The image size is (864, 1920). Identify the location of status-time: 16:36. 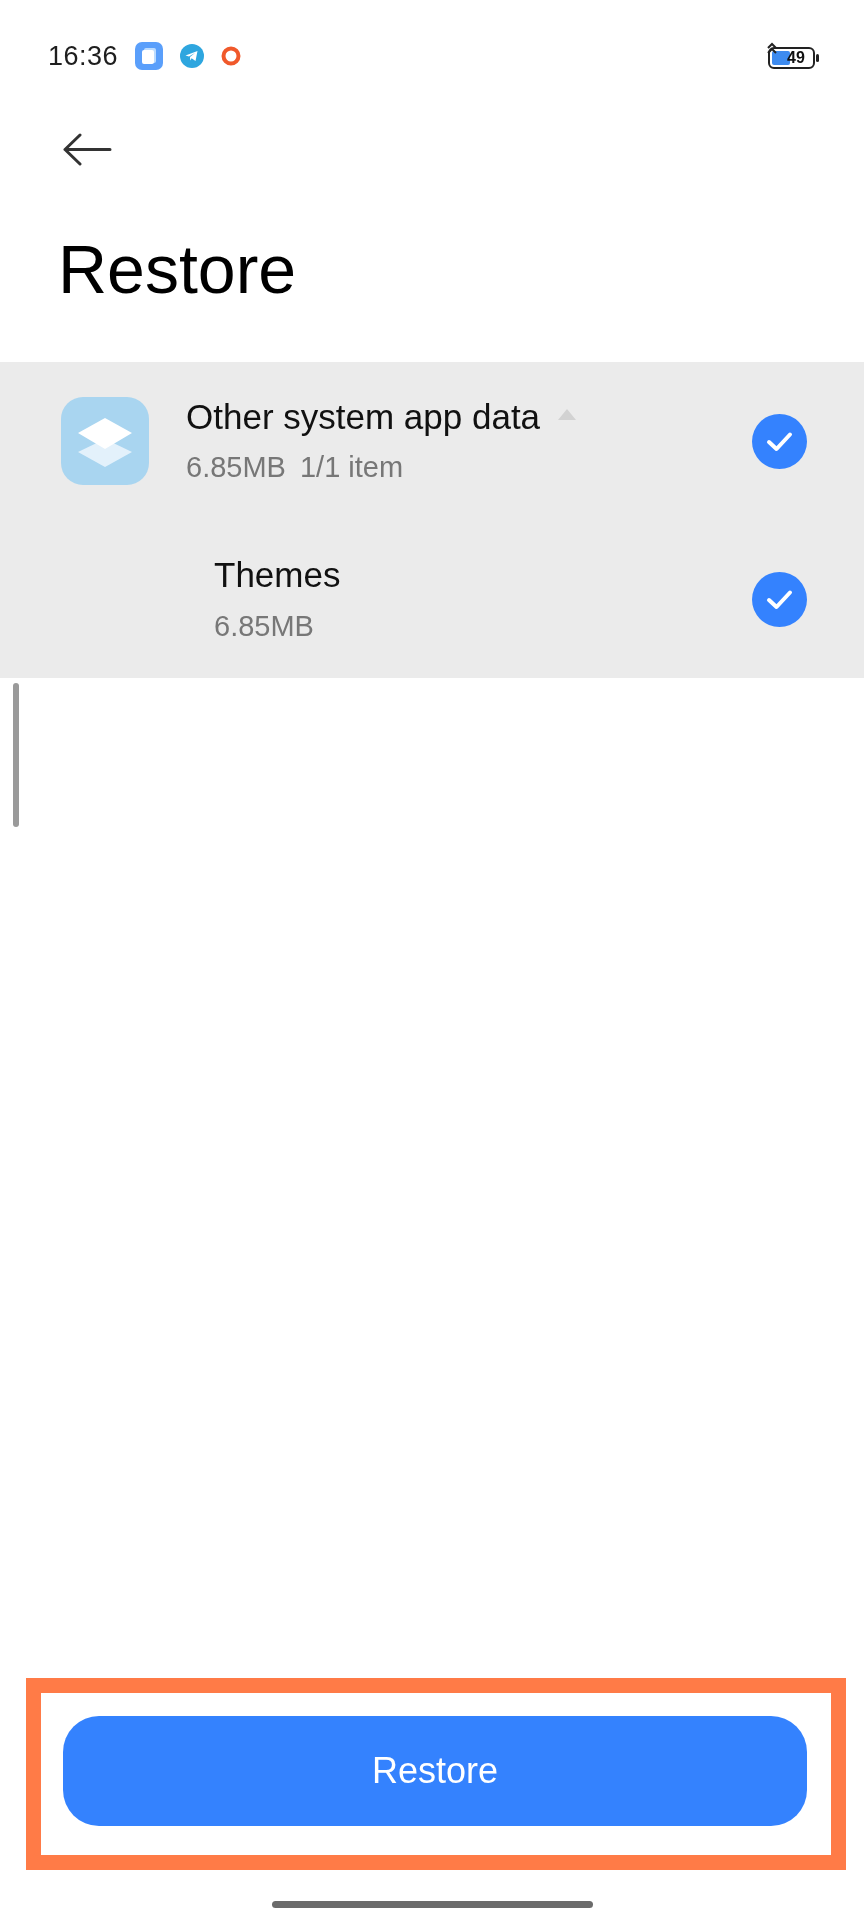
(83, 56).